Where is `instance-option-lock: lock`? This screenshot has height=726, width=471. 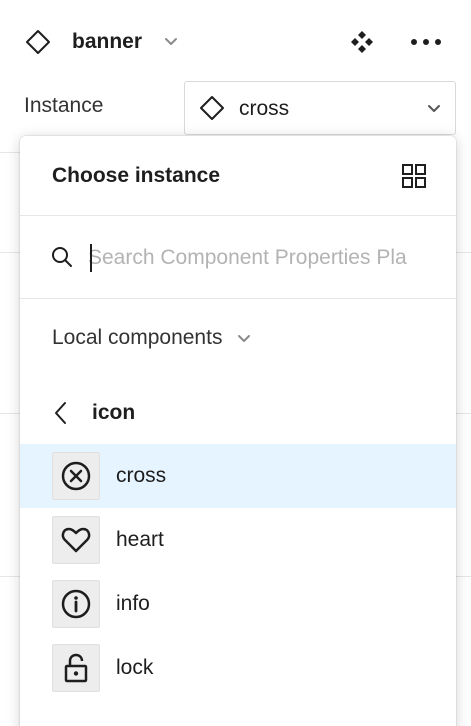 instance-option-lock: lock is located at coordinates (238, 668).